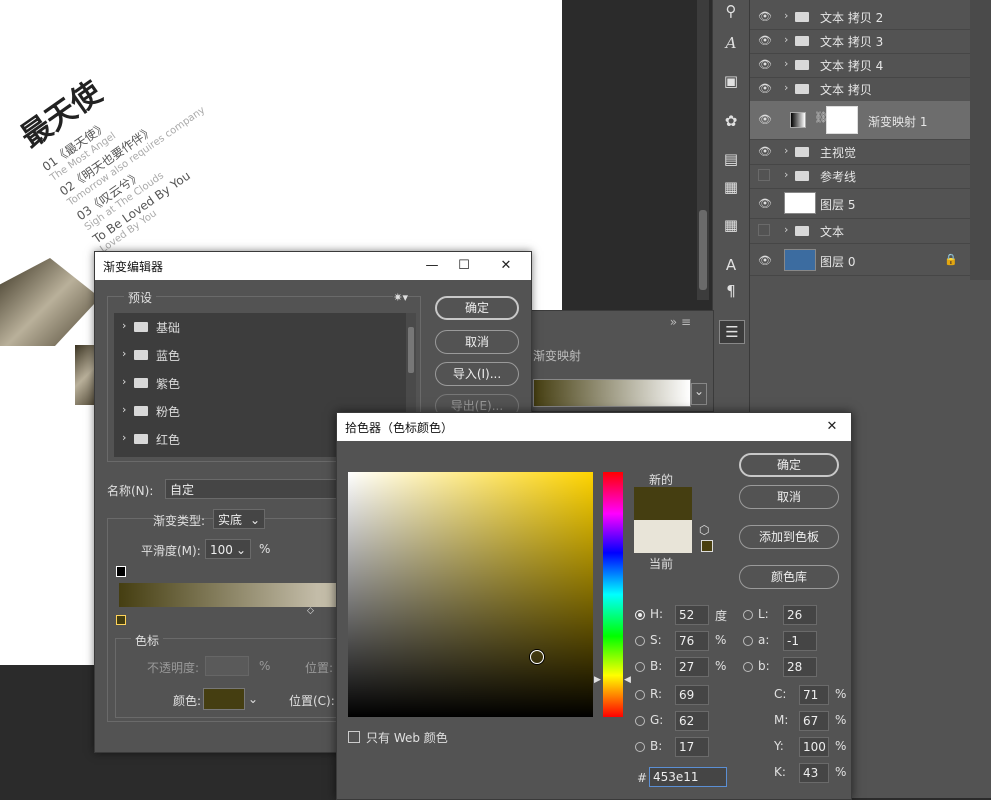 The image size is (991, 800). I want to click on character-icon: A, so click(731, 265).